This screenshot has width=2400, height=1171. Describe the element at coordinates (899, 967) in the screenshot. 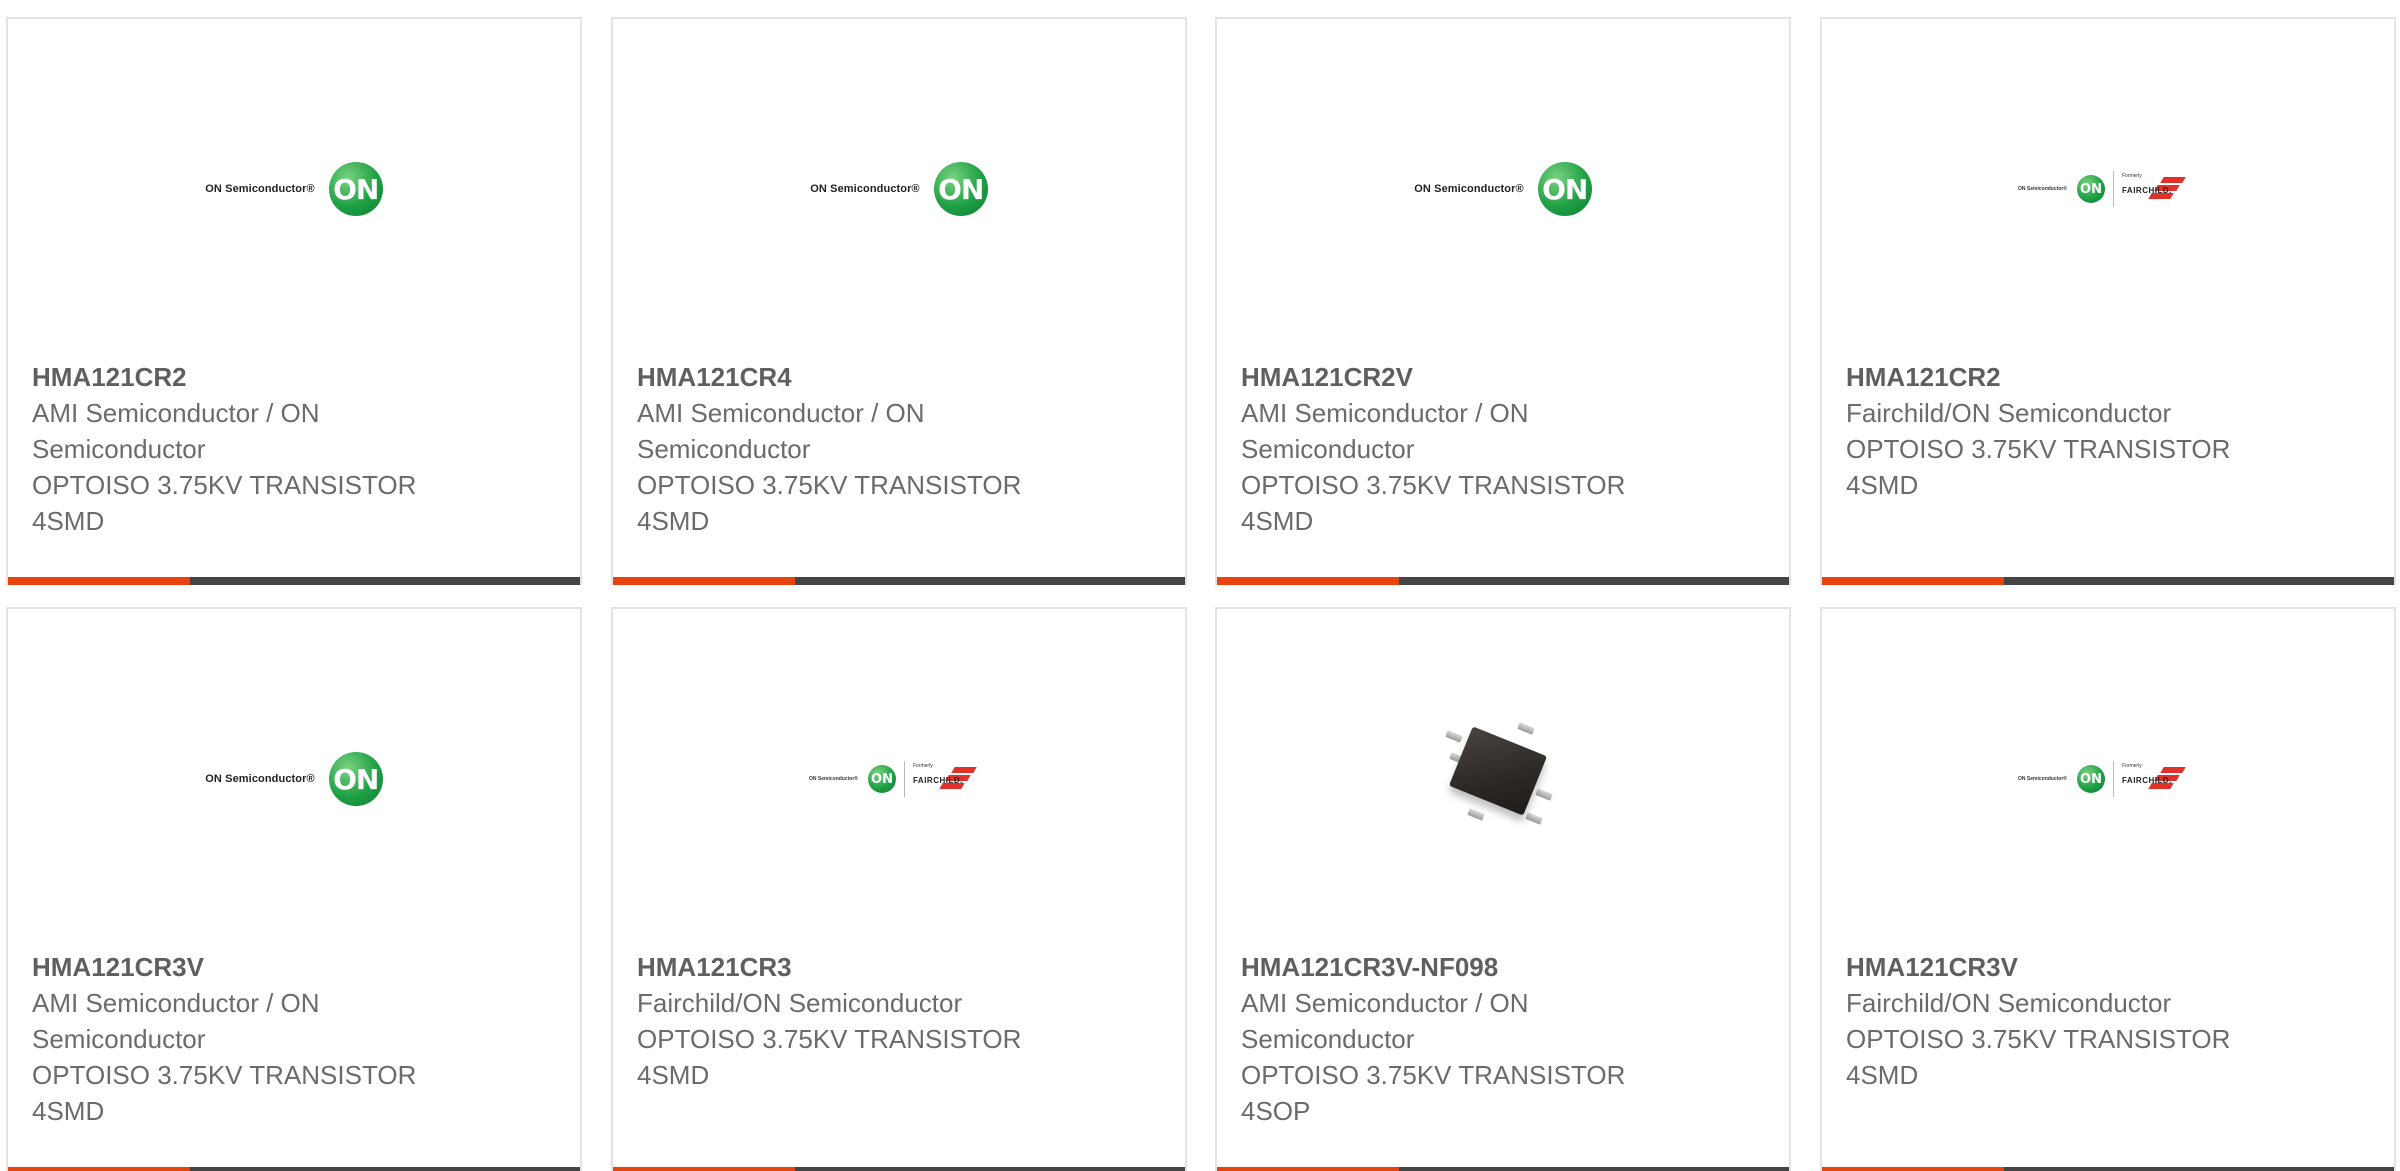

I see `part-number: HMA121CR3` at that location.